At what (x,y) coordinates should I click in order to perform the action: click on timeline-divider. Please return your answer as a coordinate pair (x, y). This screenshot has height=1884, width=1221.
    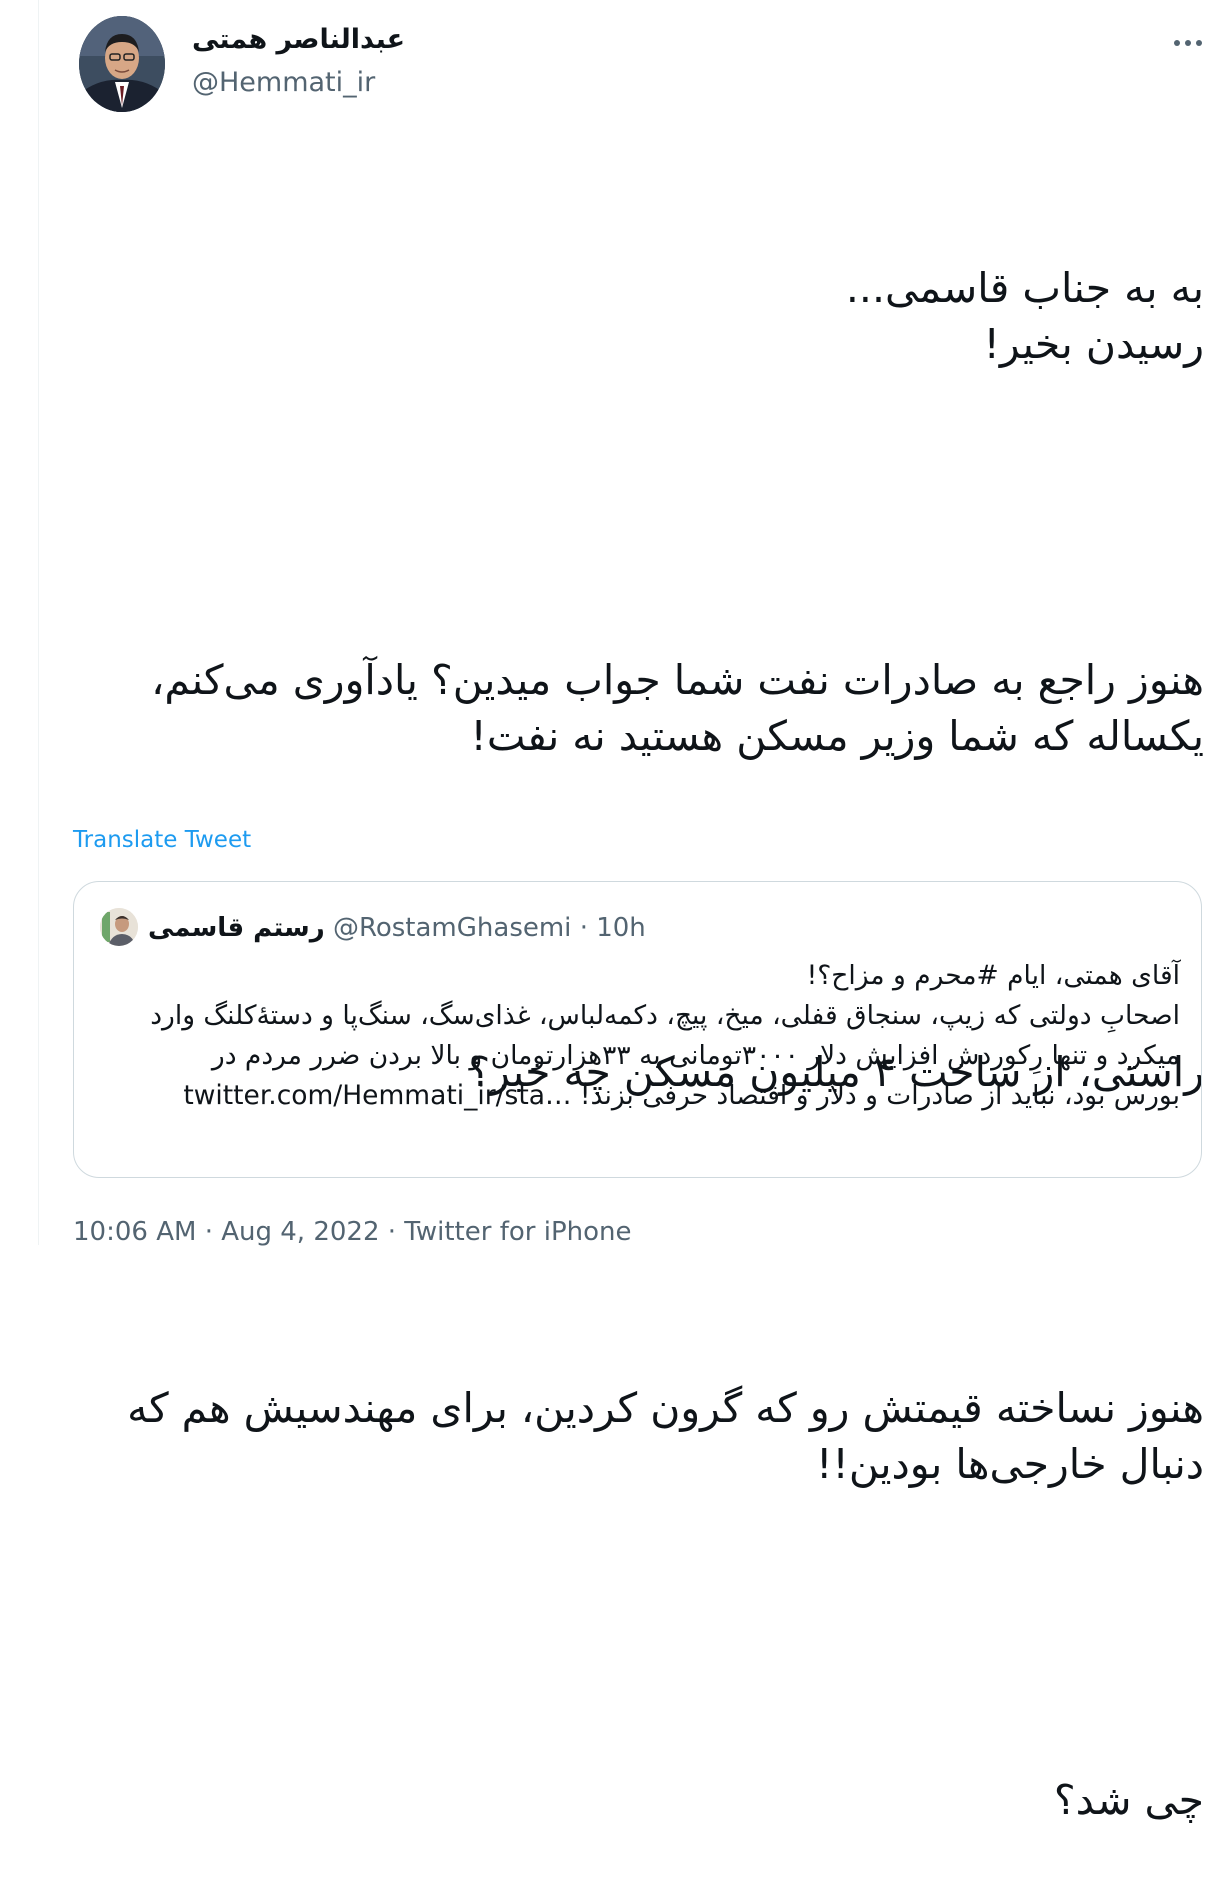
    Looking at the image, I should click on (38, 622).